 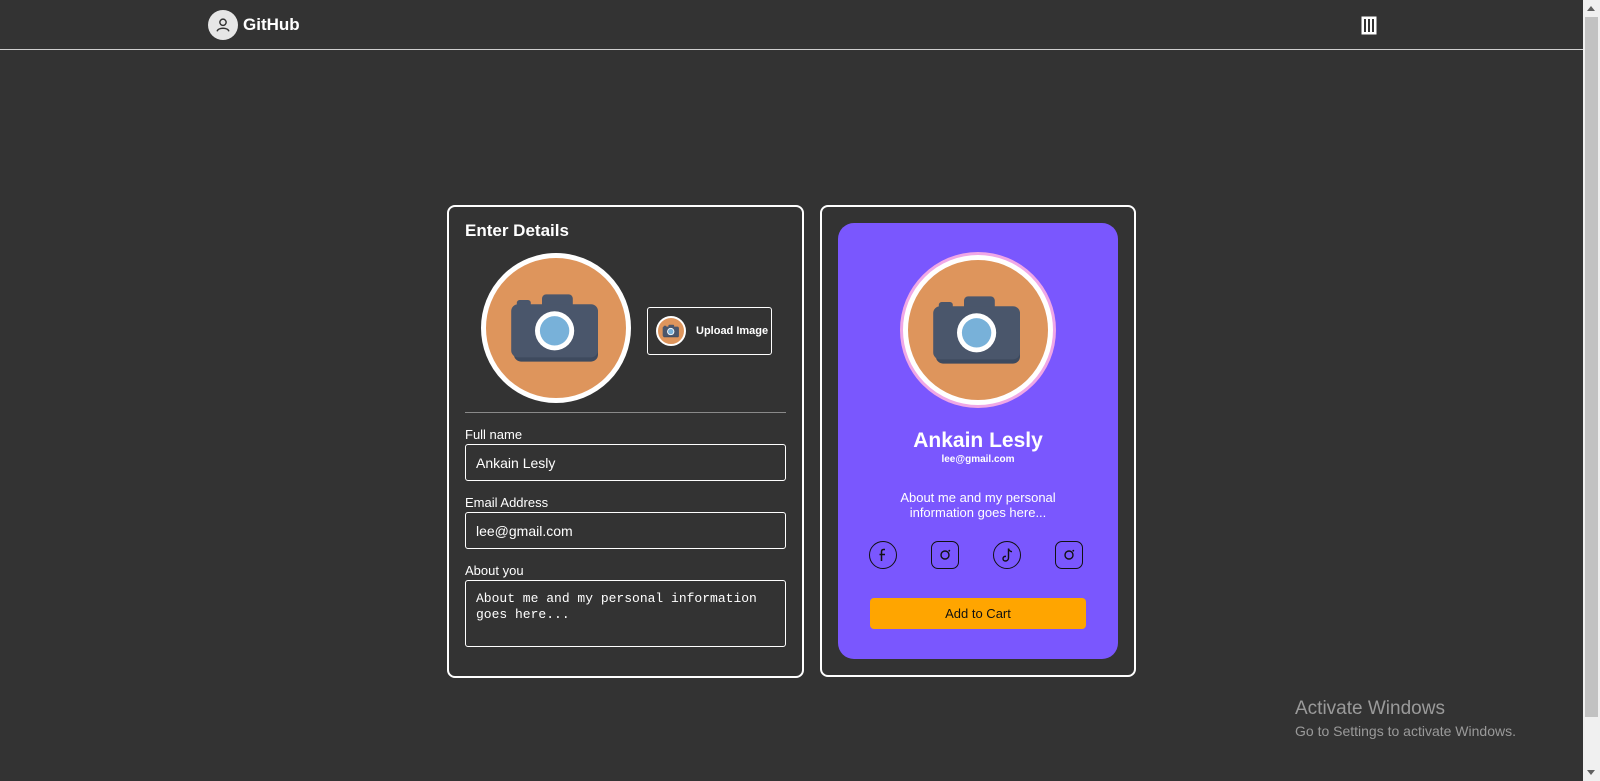 I want to click on user-icon, so click(x=223, y=25).